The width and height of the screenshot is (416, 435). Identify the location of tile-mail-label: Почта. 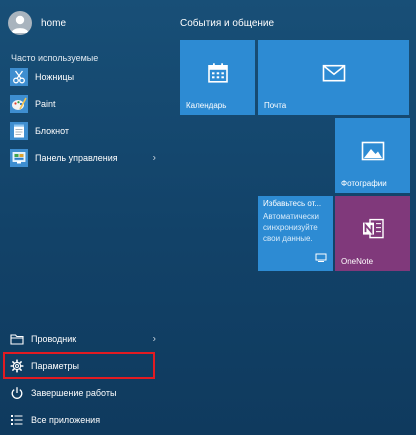
(275, 105).